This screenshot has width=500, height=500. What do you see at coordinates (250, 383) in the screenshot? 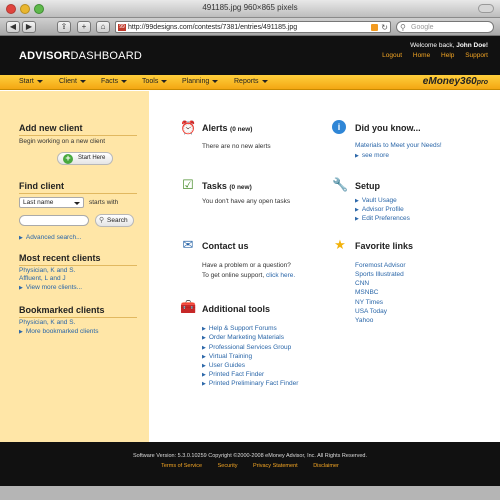
I see `tool-link-7: ▶ Printed Preliminary Fact Finder` at bounding box center [250, 383].